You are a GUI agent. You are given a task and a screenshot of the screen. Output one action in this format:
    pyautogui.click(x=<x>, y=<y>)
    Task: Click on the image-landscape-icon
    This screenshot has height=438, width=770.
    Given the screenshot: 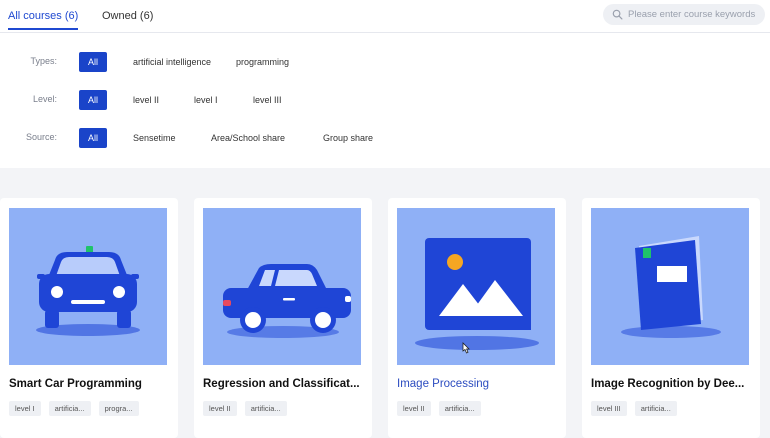 What is the action you would take?
    pyautogui.click(x=477, y=294)
    